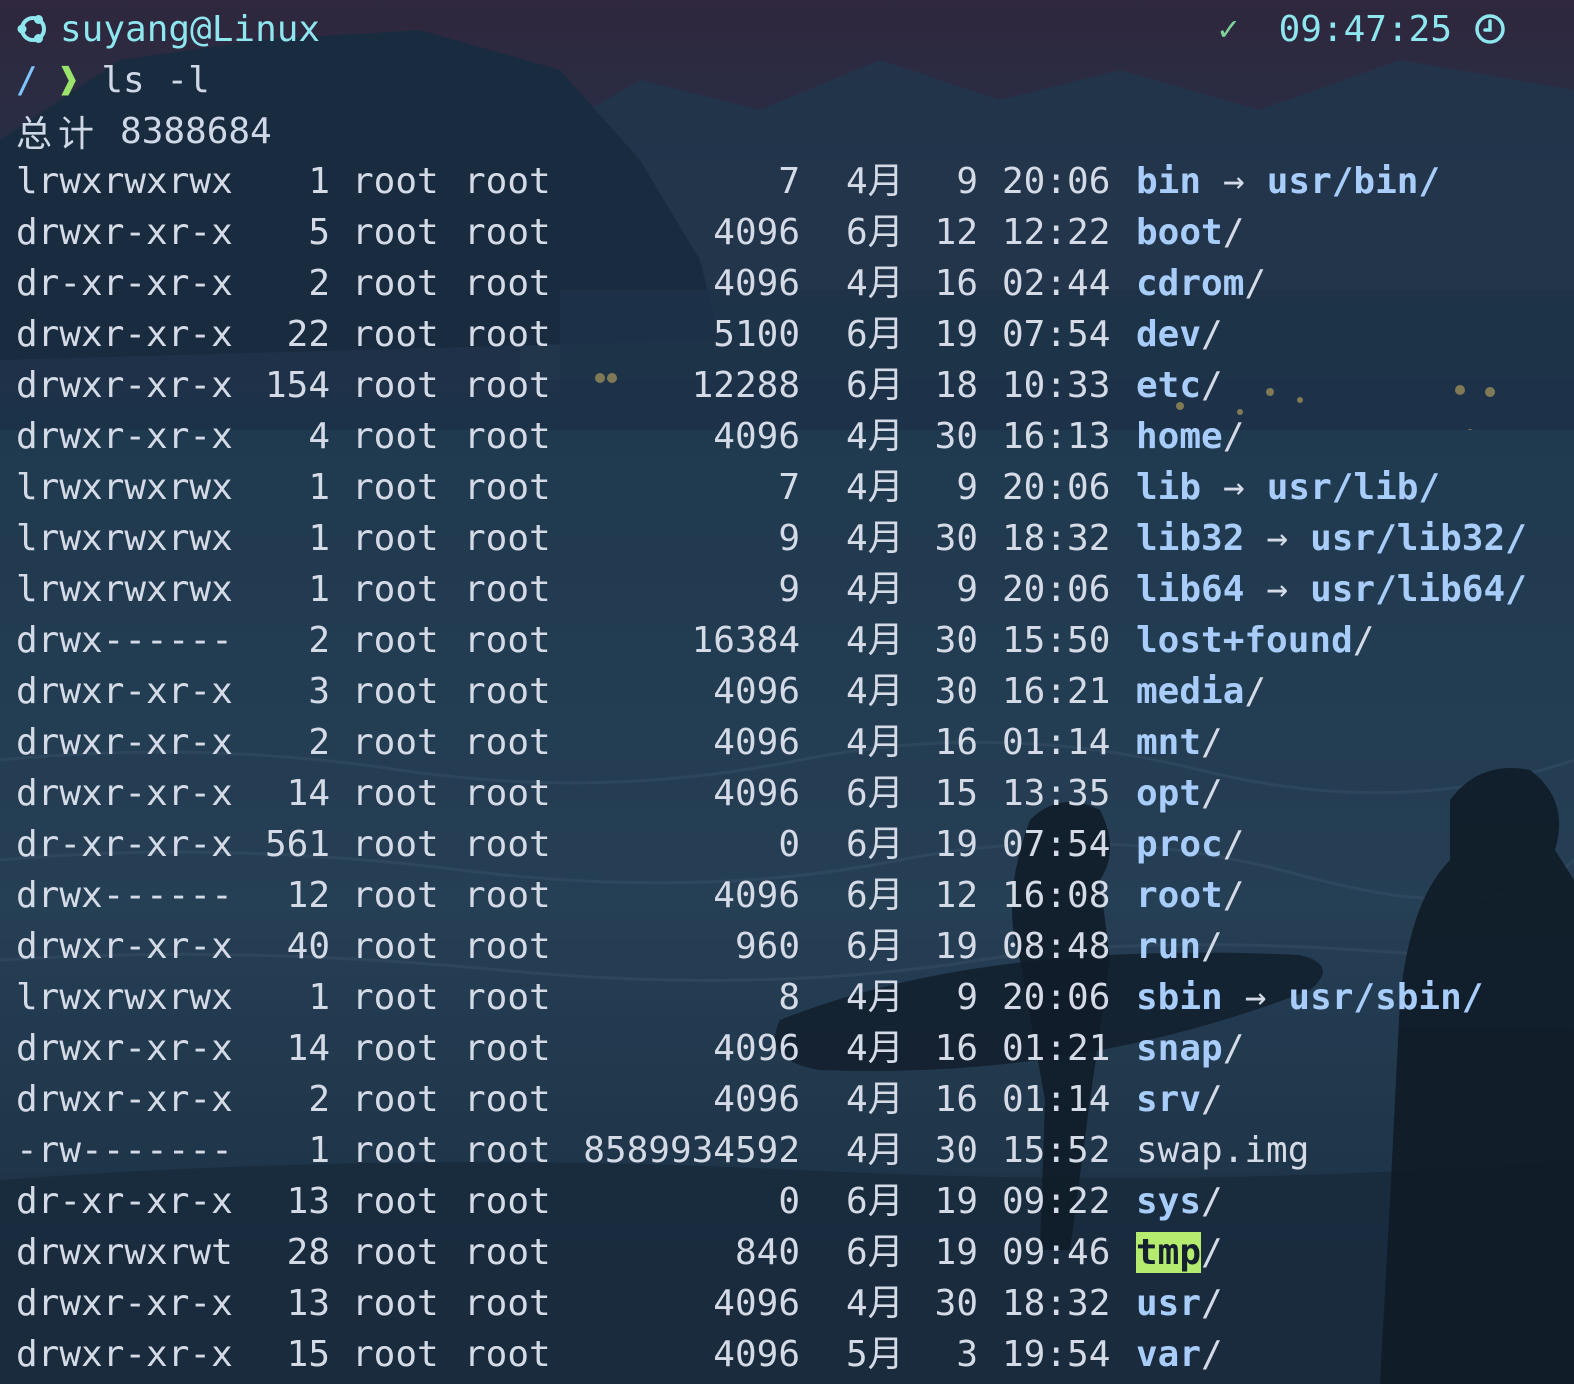 Image resolution: width=1574 pixels, height=1384 pixels. Describe the element at coordinates (787, 436) in the screenshot. I see `listing-row: drwxr-xr-x 4 root root 4096 4月 30 16:13 home/` at that location.